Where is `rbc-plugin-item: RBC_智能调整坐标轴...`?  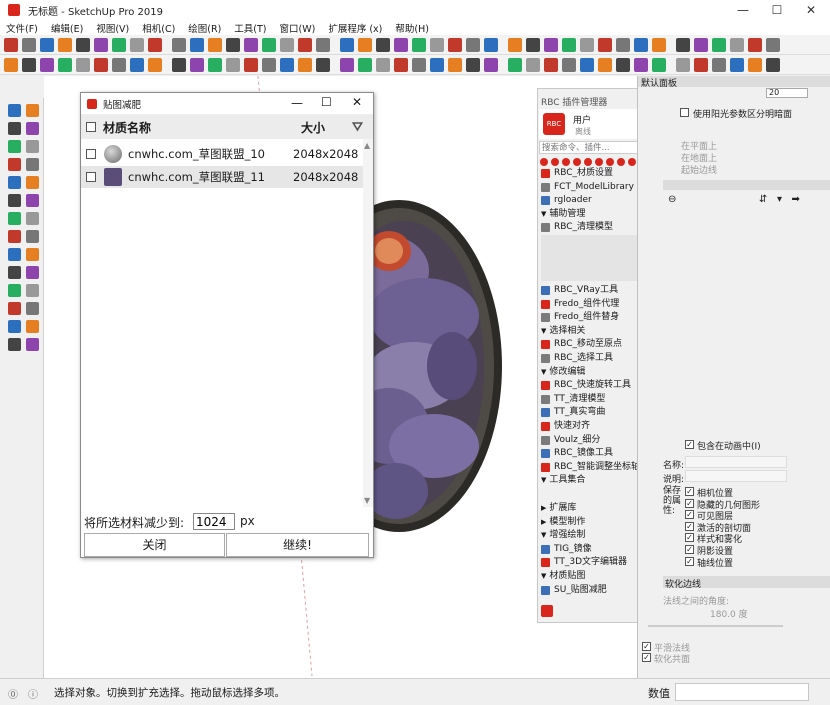
rbc-plugin-item: RBC_智能调整坐标轴... is located at coordinates (595, 467).